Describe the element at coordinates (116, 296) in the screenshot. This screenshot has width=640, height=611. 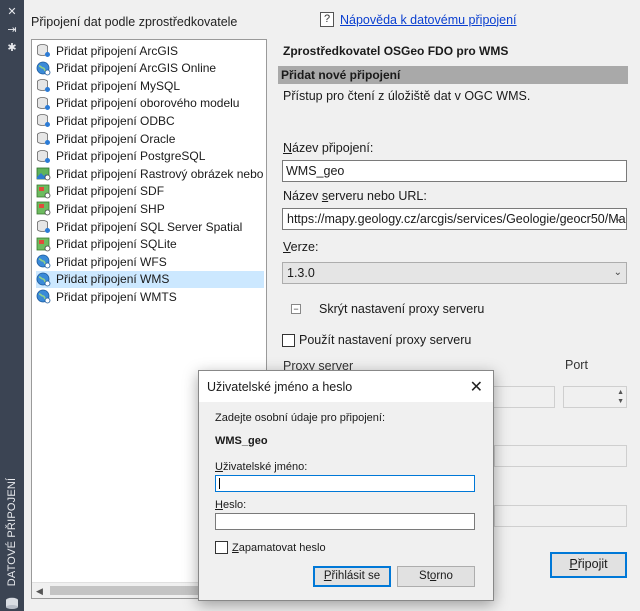
I see `provider-list-label: Přidat připojení WMTS` at that location.